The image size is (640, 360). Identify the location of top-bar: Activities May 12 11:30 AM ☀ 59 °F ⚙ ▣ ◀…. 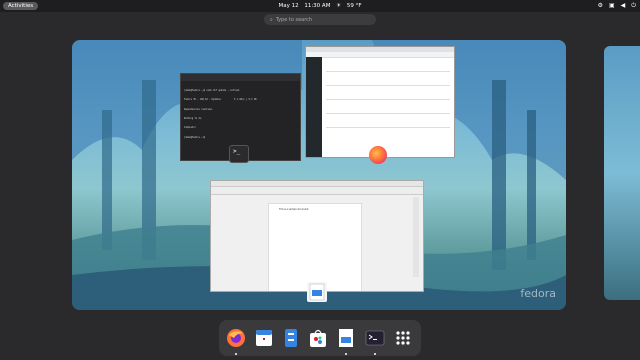
(320, 6).